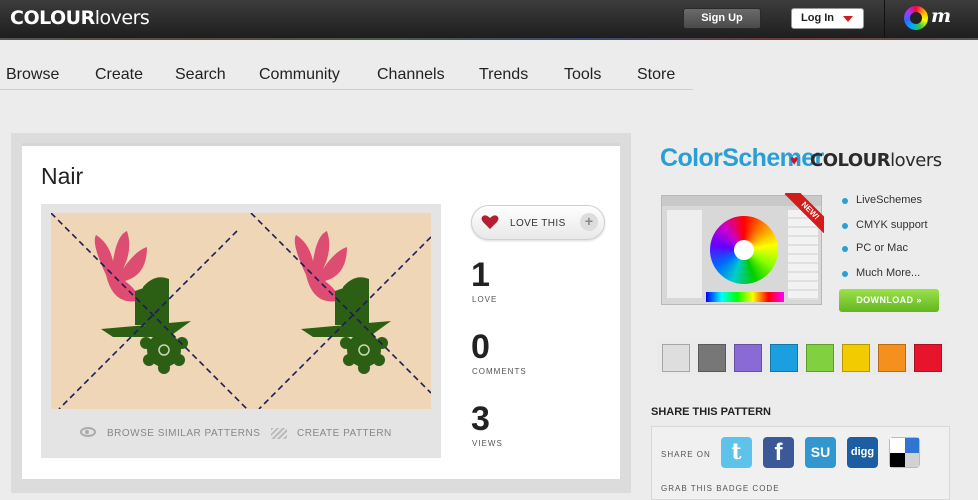  What do you see at coordinates (742, 158) in the screenshot?
I see `colorschemer-title: ColorSchemer` at bounding box center [742, 158].